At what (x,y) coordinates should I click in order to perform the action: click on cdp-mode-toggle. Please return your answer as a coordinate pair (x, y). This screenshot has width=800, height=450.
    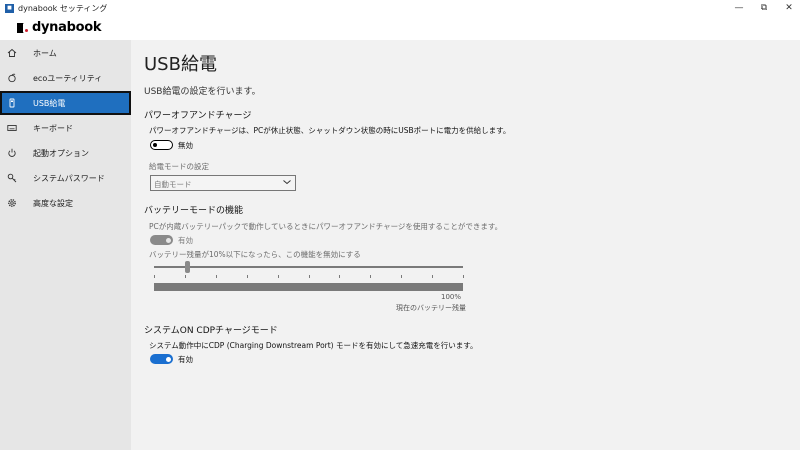
    Looking at the image, I should click on (161, 359).